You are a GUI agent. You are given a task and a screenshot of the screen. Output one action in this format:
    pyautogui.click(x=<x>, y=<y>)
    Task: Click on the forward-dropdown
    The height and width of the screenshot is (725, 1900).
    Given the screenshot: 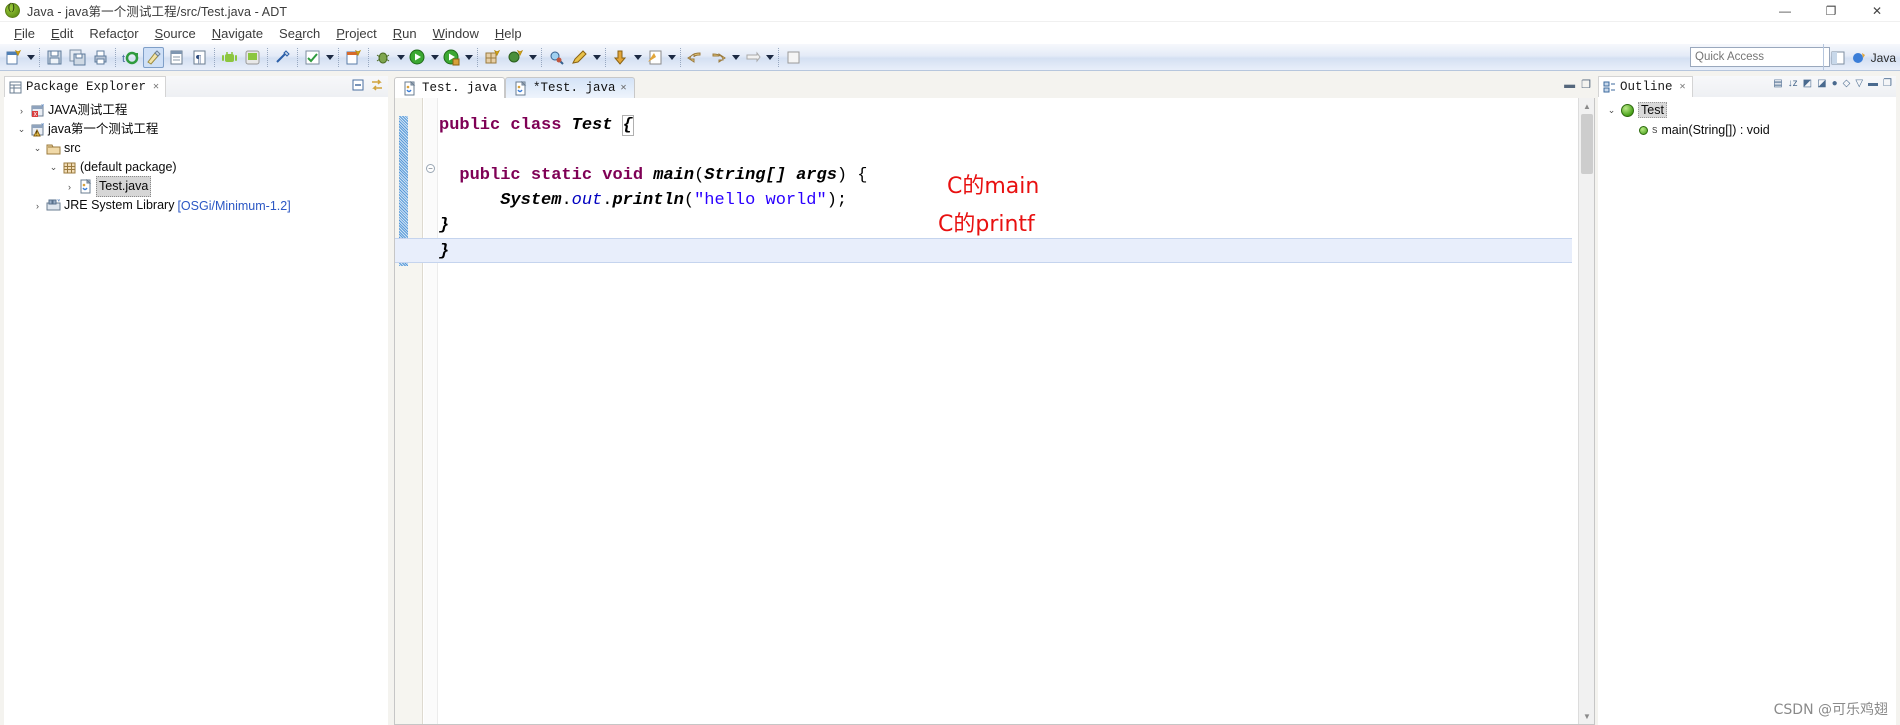 What is the action you would take?
    pyautogui.click(x=735, y=57)
    